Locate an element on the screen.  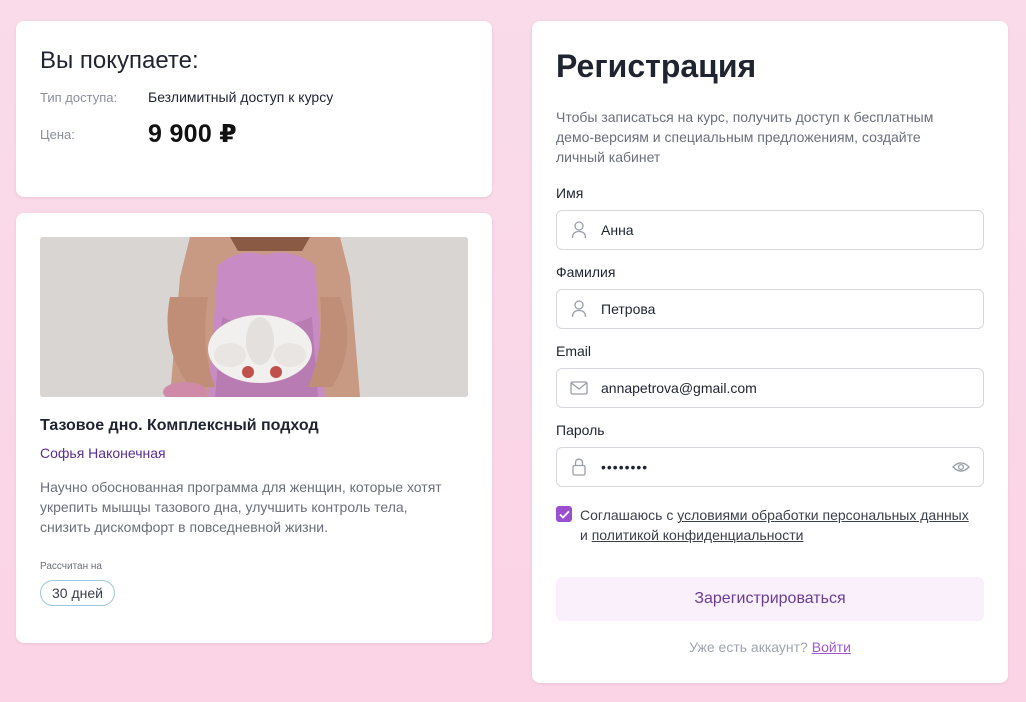
consent-middle: и is located at coordinates (584, 535).